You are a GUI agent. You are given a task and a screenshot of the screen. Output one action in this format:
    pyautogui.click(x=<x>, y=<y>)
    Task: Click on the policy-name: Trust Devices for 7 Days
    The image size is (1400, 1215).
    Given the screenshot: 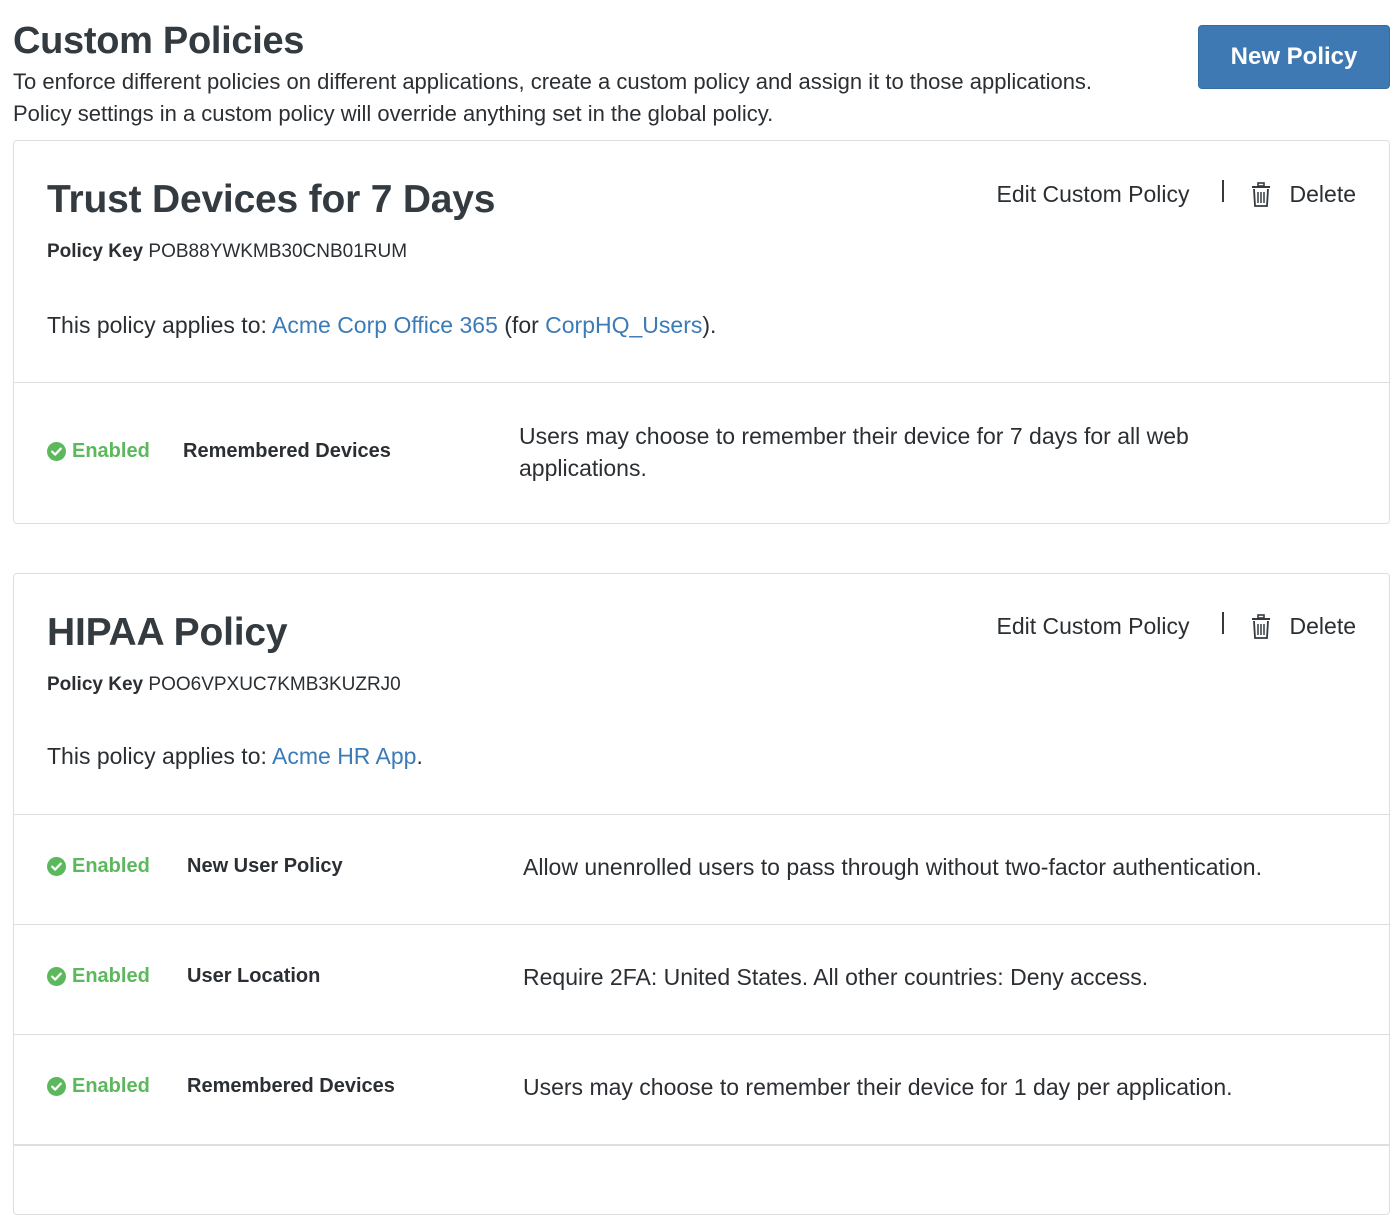 What is the action you would take?
    pyautogui.click(x=271, y=199)
    